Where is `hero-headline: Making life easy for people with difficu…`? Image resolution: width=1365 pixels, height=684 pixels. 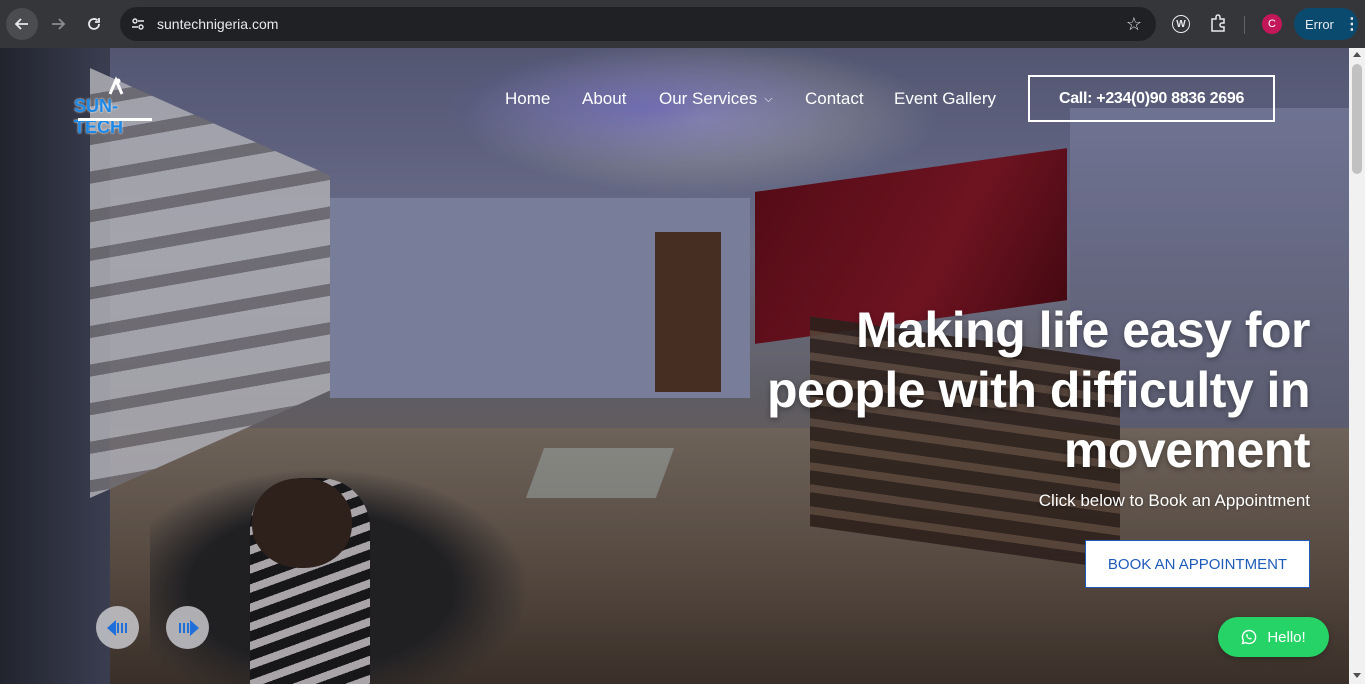
hero-headline: Making life easy for people with difficu… is located at coordinates (990, 390).